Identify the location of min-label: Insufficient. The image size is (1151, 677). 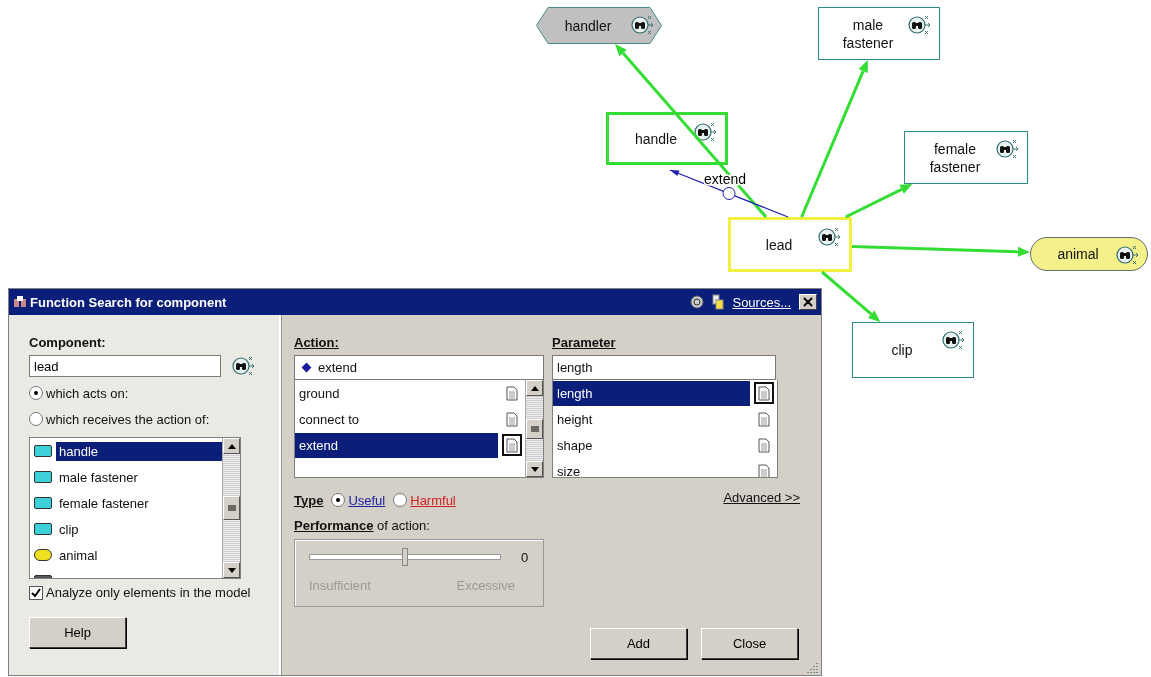
(340, 585).